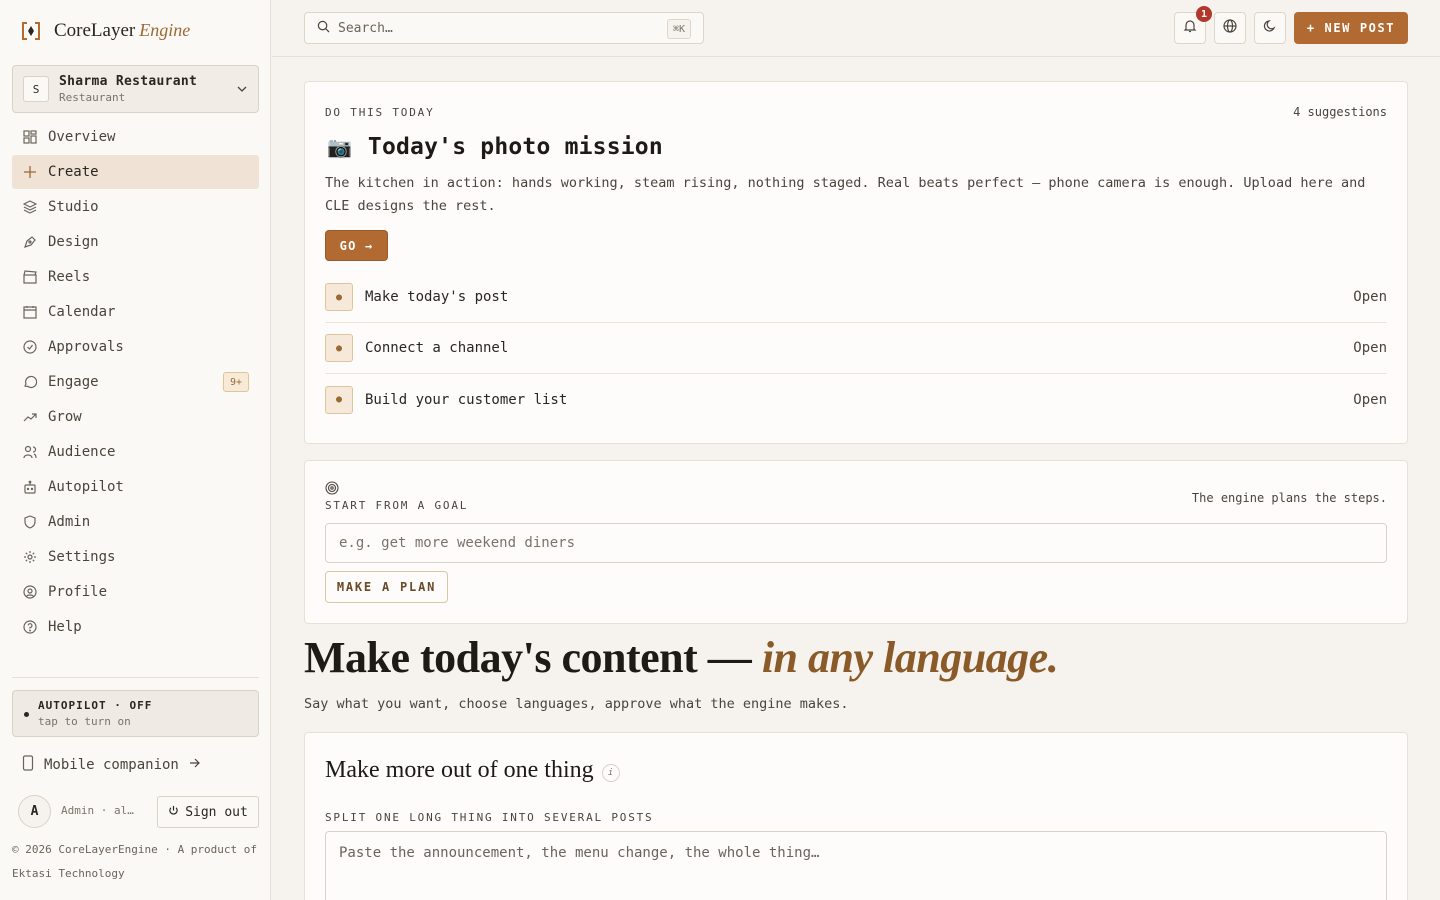 This screenshot has width=1440, height=900. What do you see at coordinates (910, 657) in the screenshot?
I see `hero-accent: in any language.` at bounding box center [910, 657].